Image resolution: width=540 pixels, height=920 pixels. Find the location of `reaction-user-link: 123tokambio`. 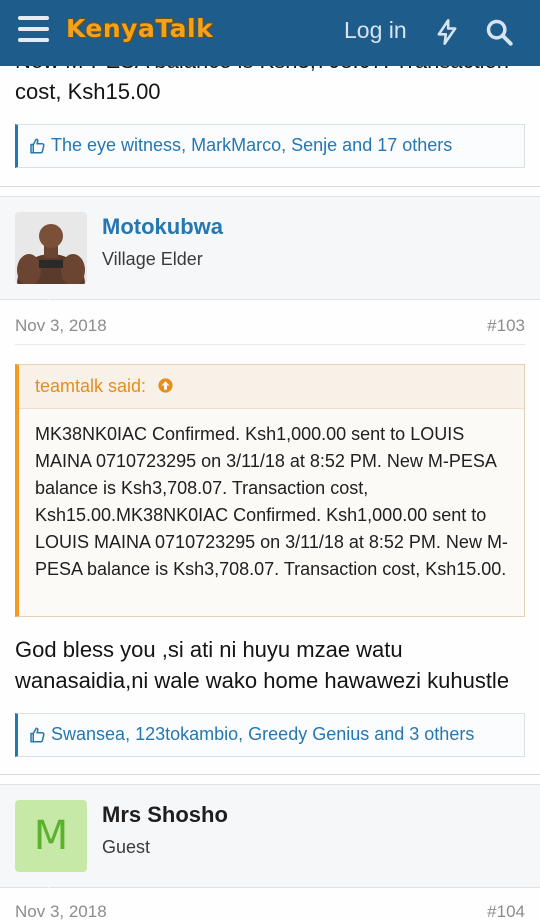

reaction-user-link: 123tokambio is located at coordinates (186, 734).